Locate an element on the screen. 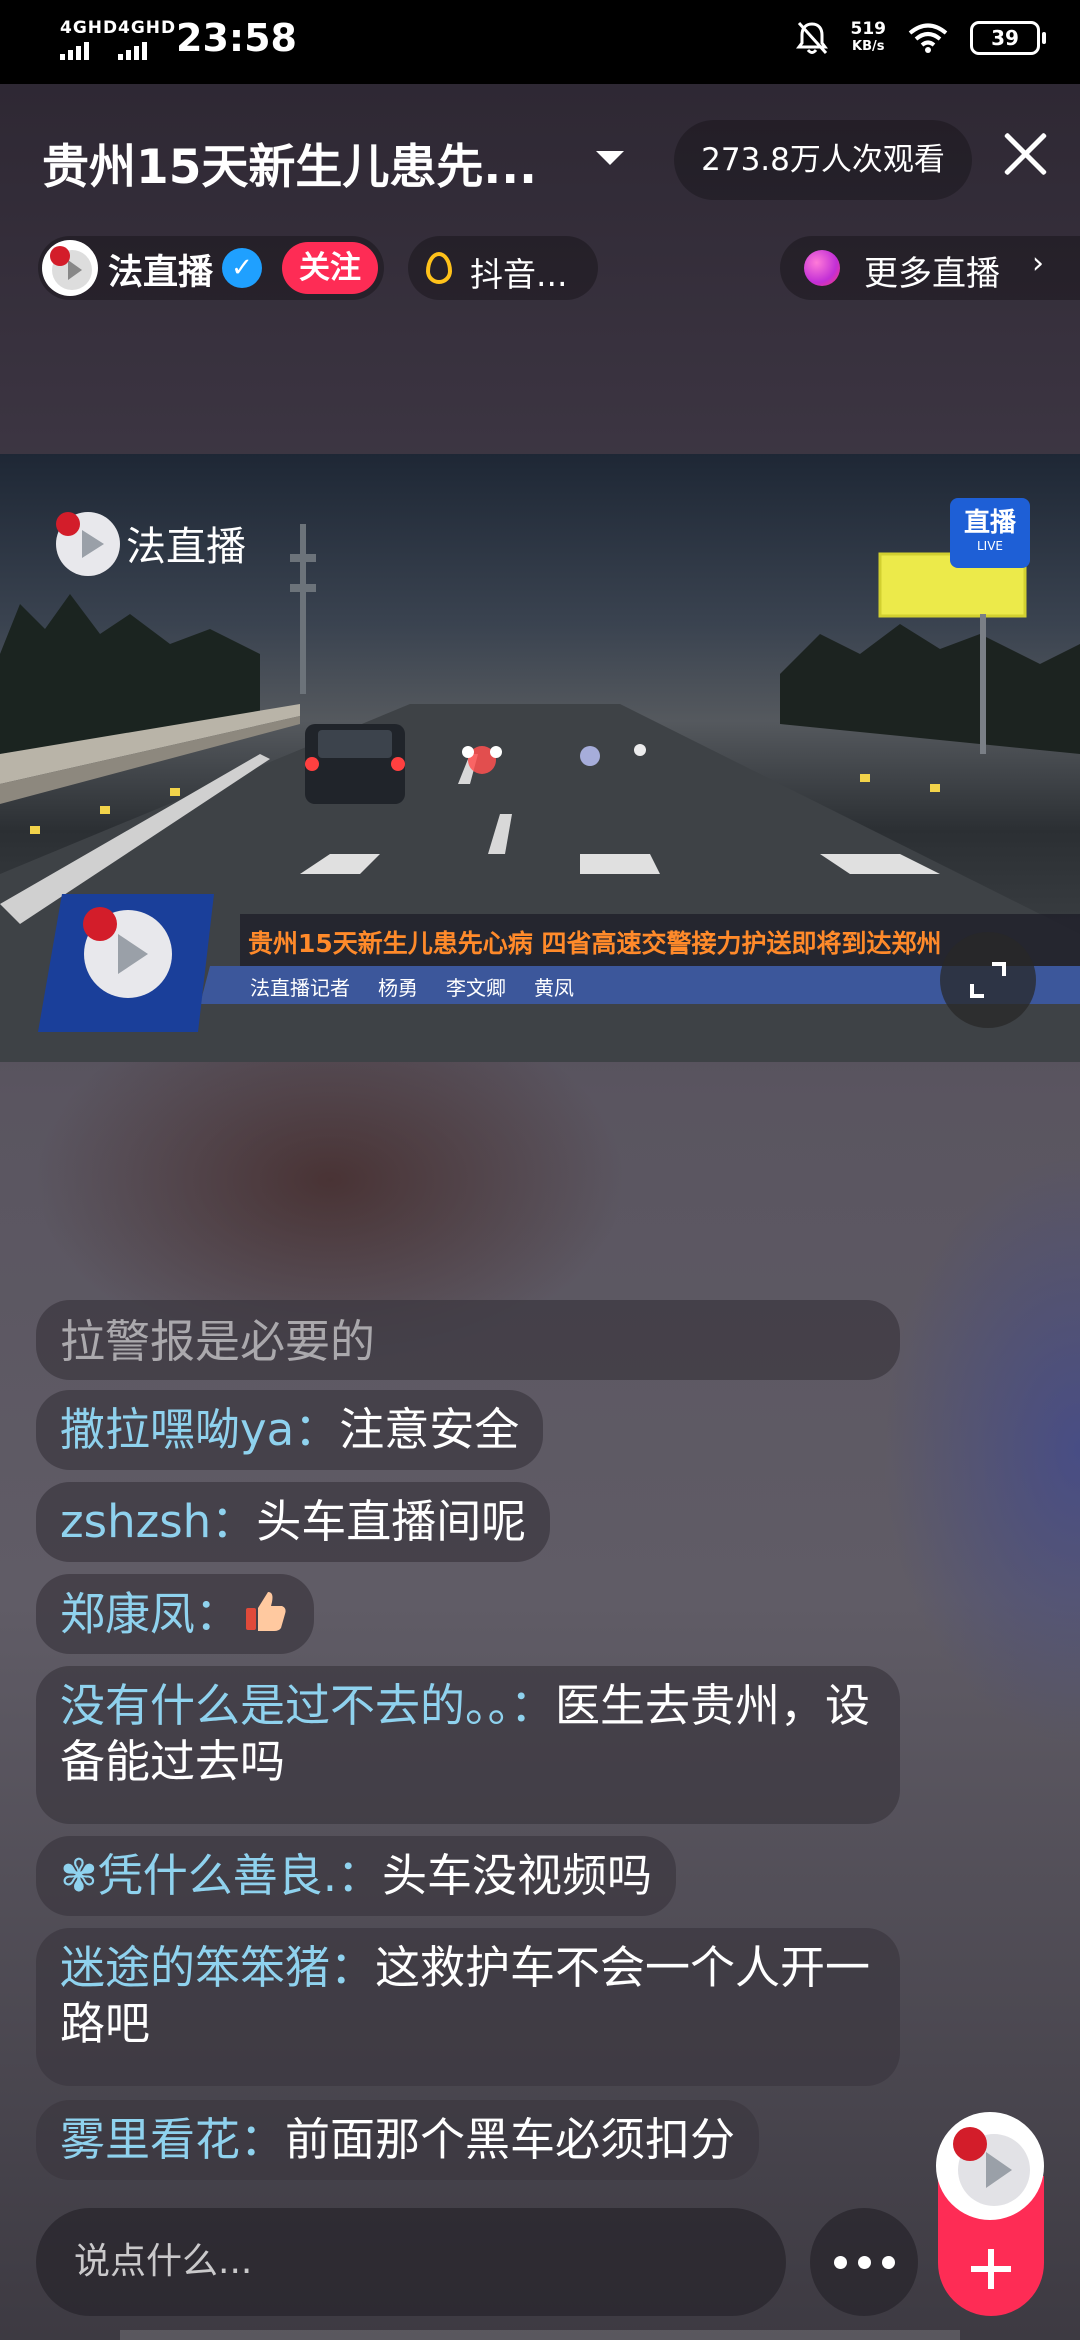  video-credits: 法直播记者 杨勇 李文卿 黄凤 is located at coordinates (412, 986).